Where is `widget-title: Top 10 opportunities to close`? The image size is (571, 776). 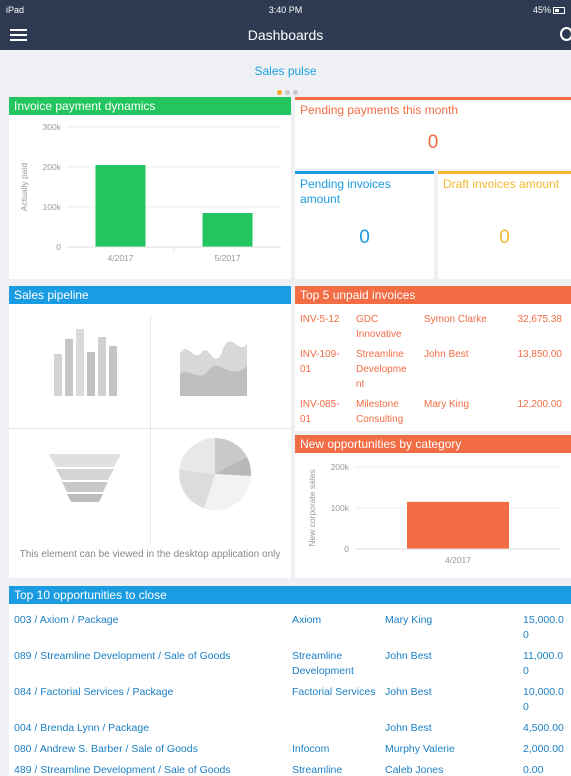 widget-title: Top 10 opportunities to close is located at coordinates (290, 595).